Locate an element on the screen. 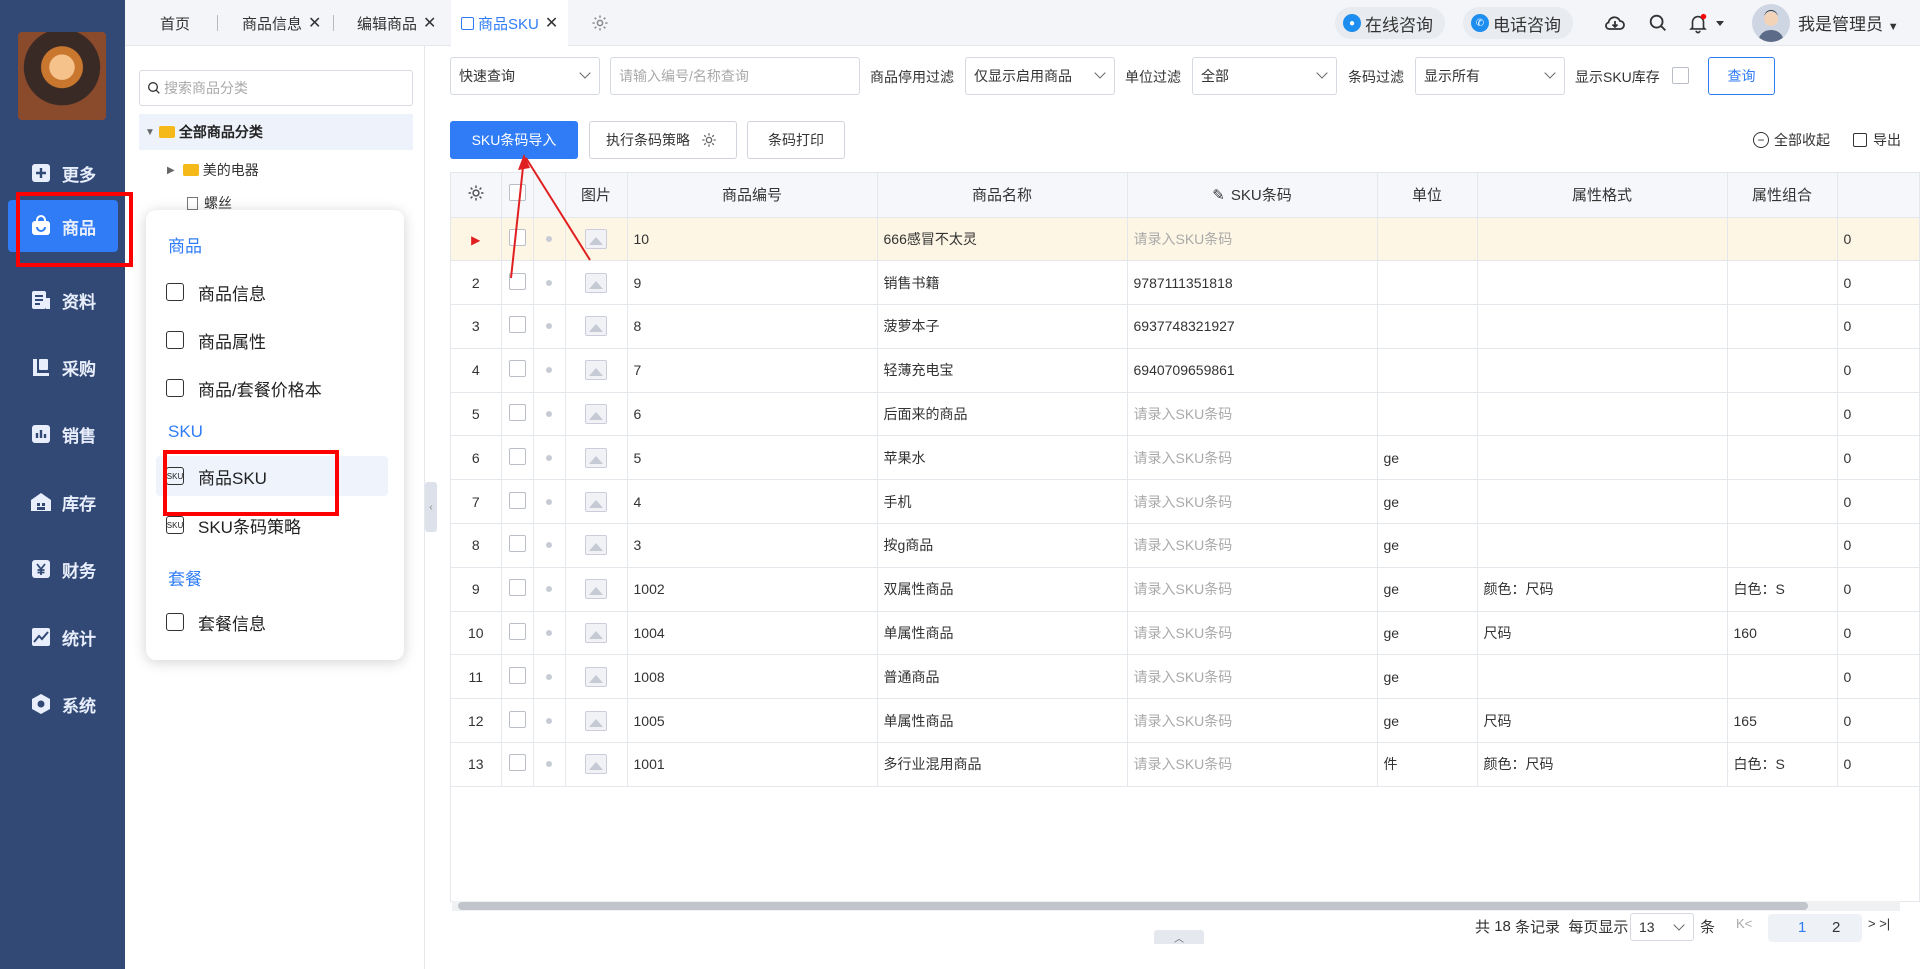  panel-collapse-handle: ‹ is located at coordinates (431, 507).